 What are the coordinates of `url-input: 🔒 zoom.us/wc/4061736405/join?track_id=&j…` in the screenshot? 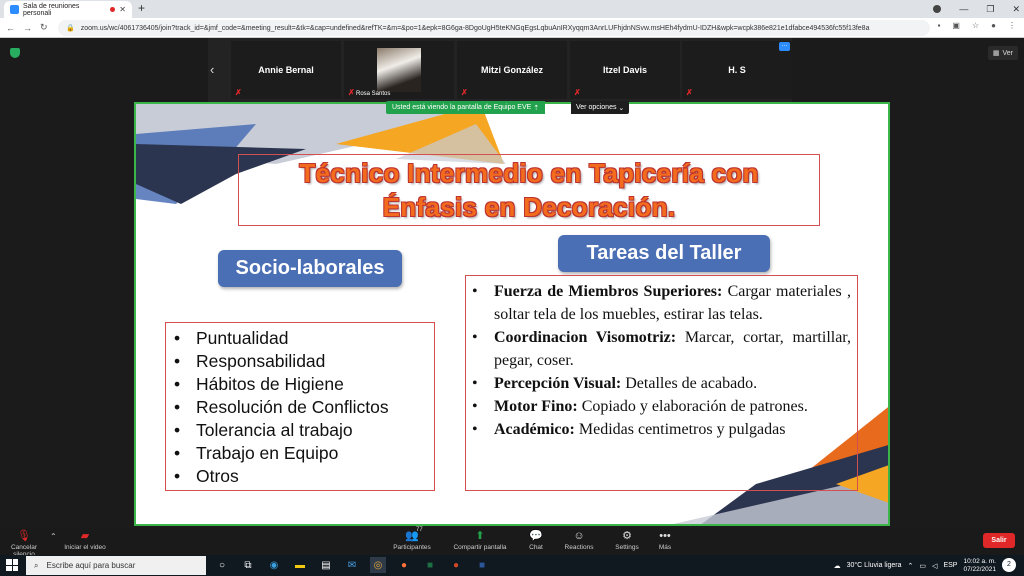 It's located at (494, 28).